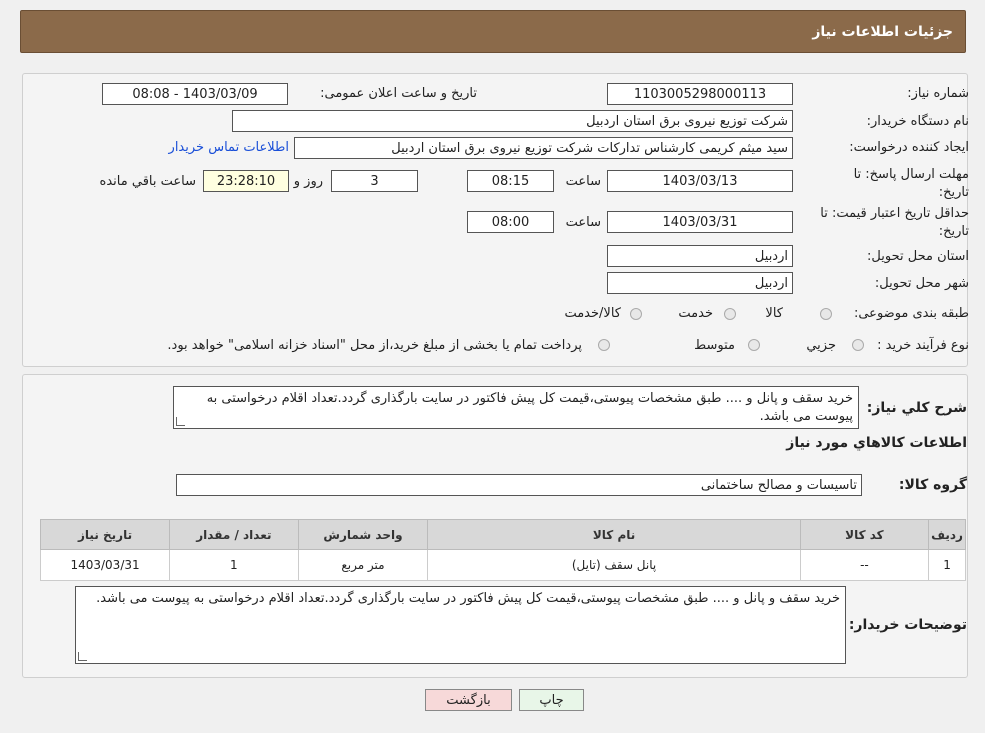 The width and height of the screenshot is (985, 733). I want to click on price-valid-time-label: ساعت, so click(583, 222).